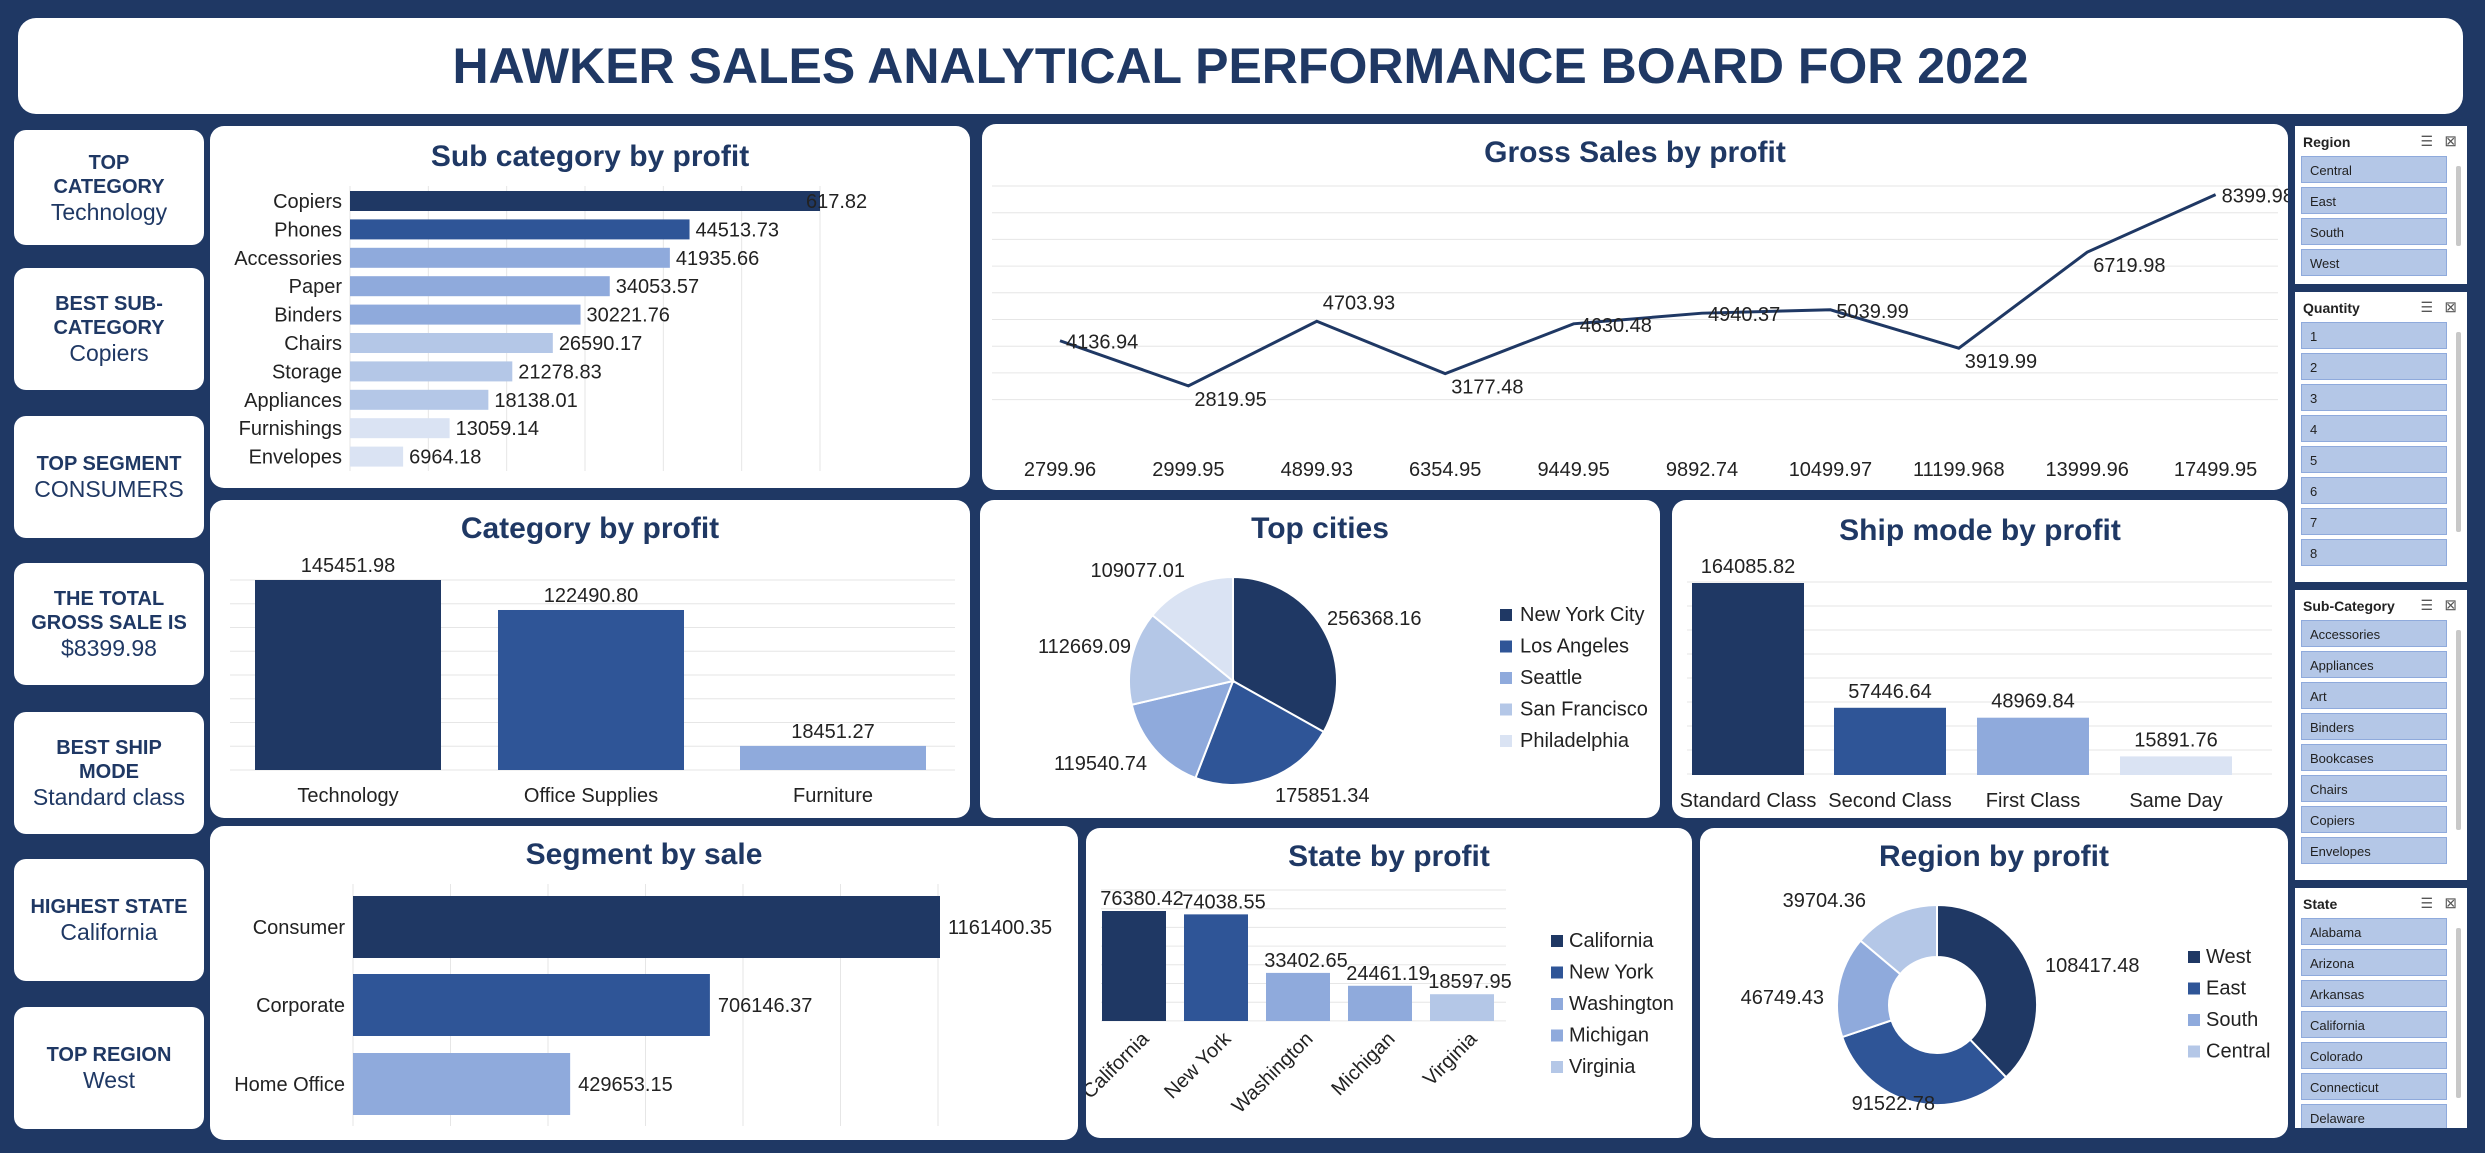  What do you see at coordinates (316, 287) in the screenshot?
I see `tick-label: Paper` at bounding box center [316, 287].